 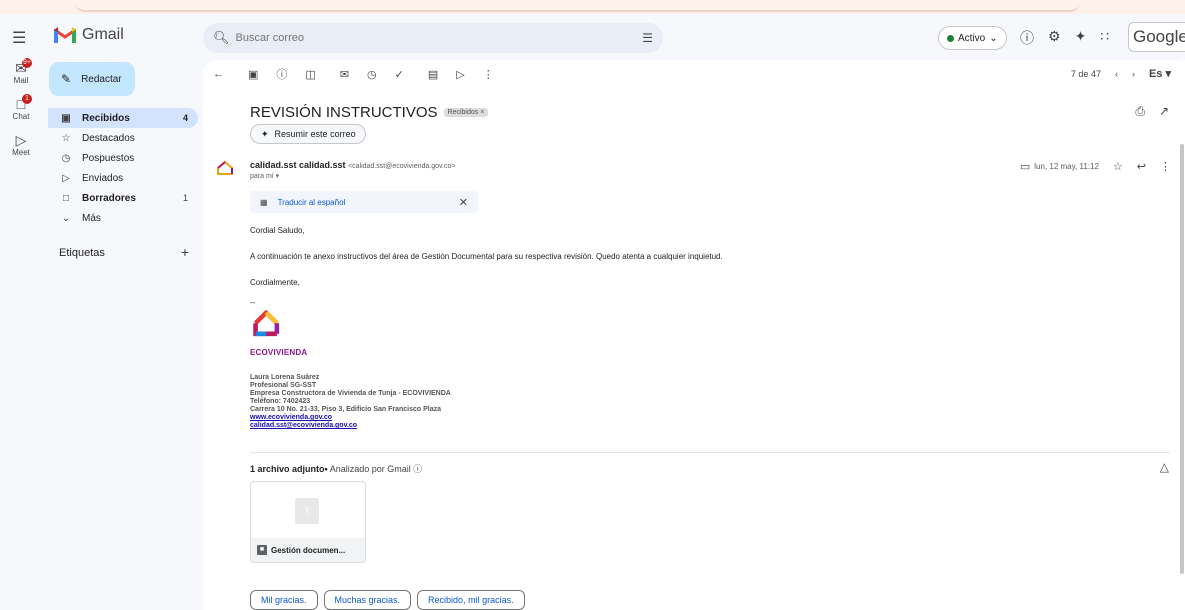 I want to click on sidebar-item-borradores: □ Borradores 1, so click(x=123, y=198).